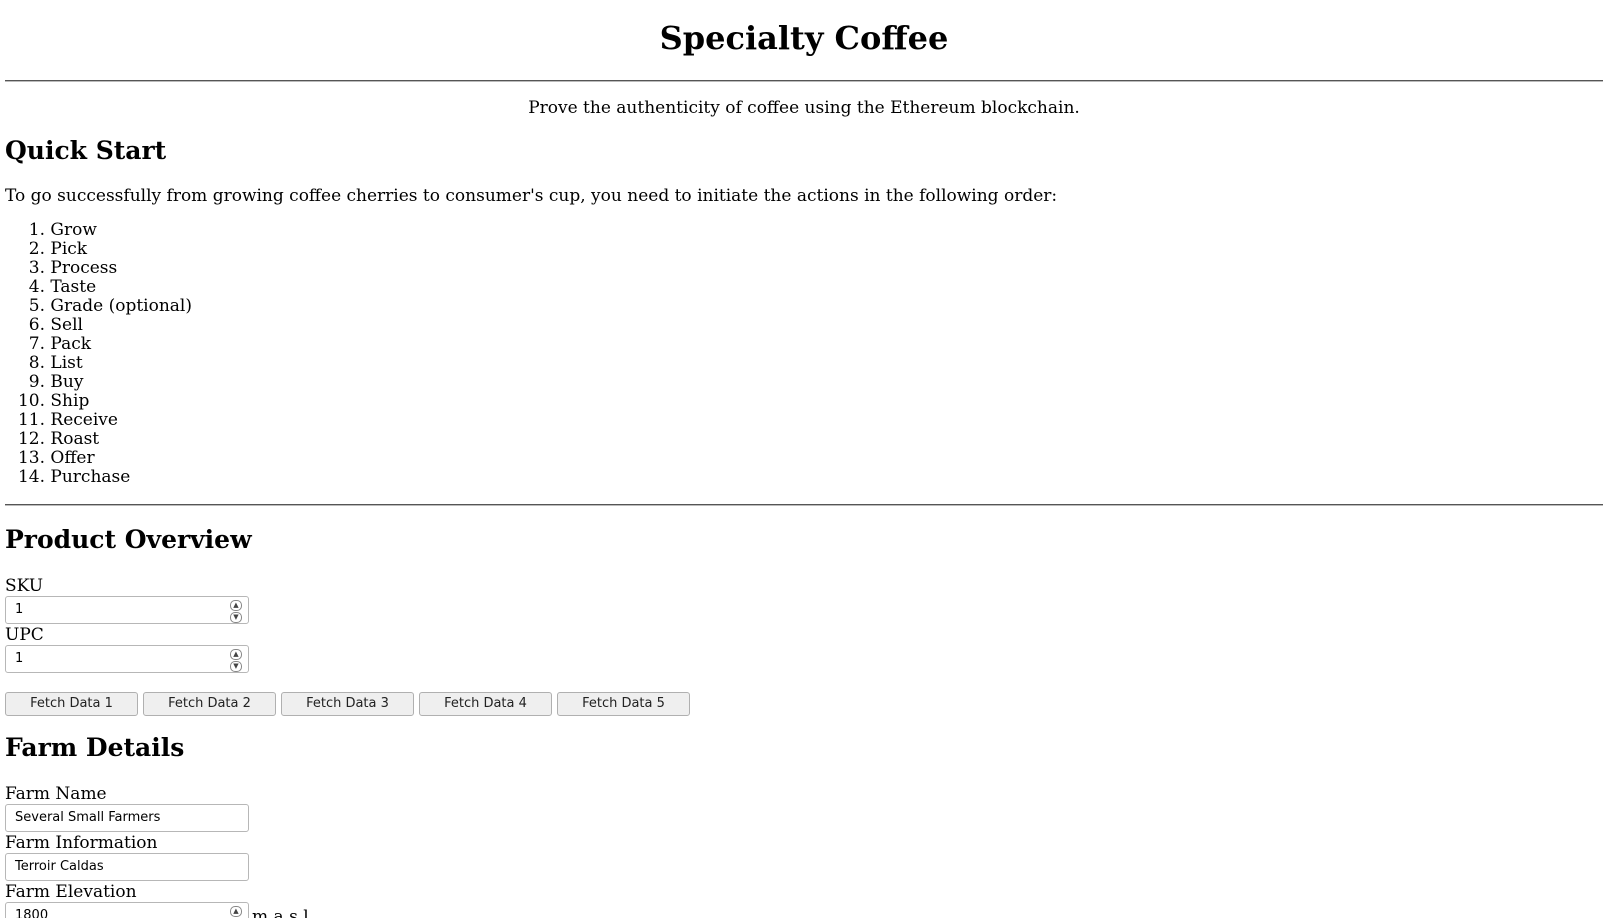 This screenshot has width=1608, height=918. What do you see at coordinates (95, 747) in the screenshot?
I see `farm-details-heading: Farm Details` at bounding box center [95, 747].